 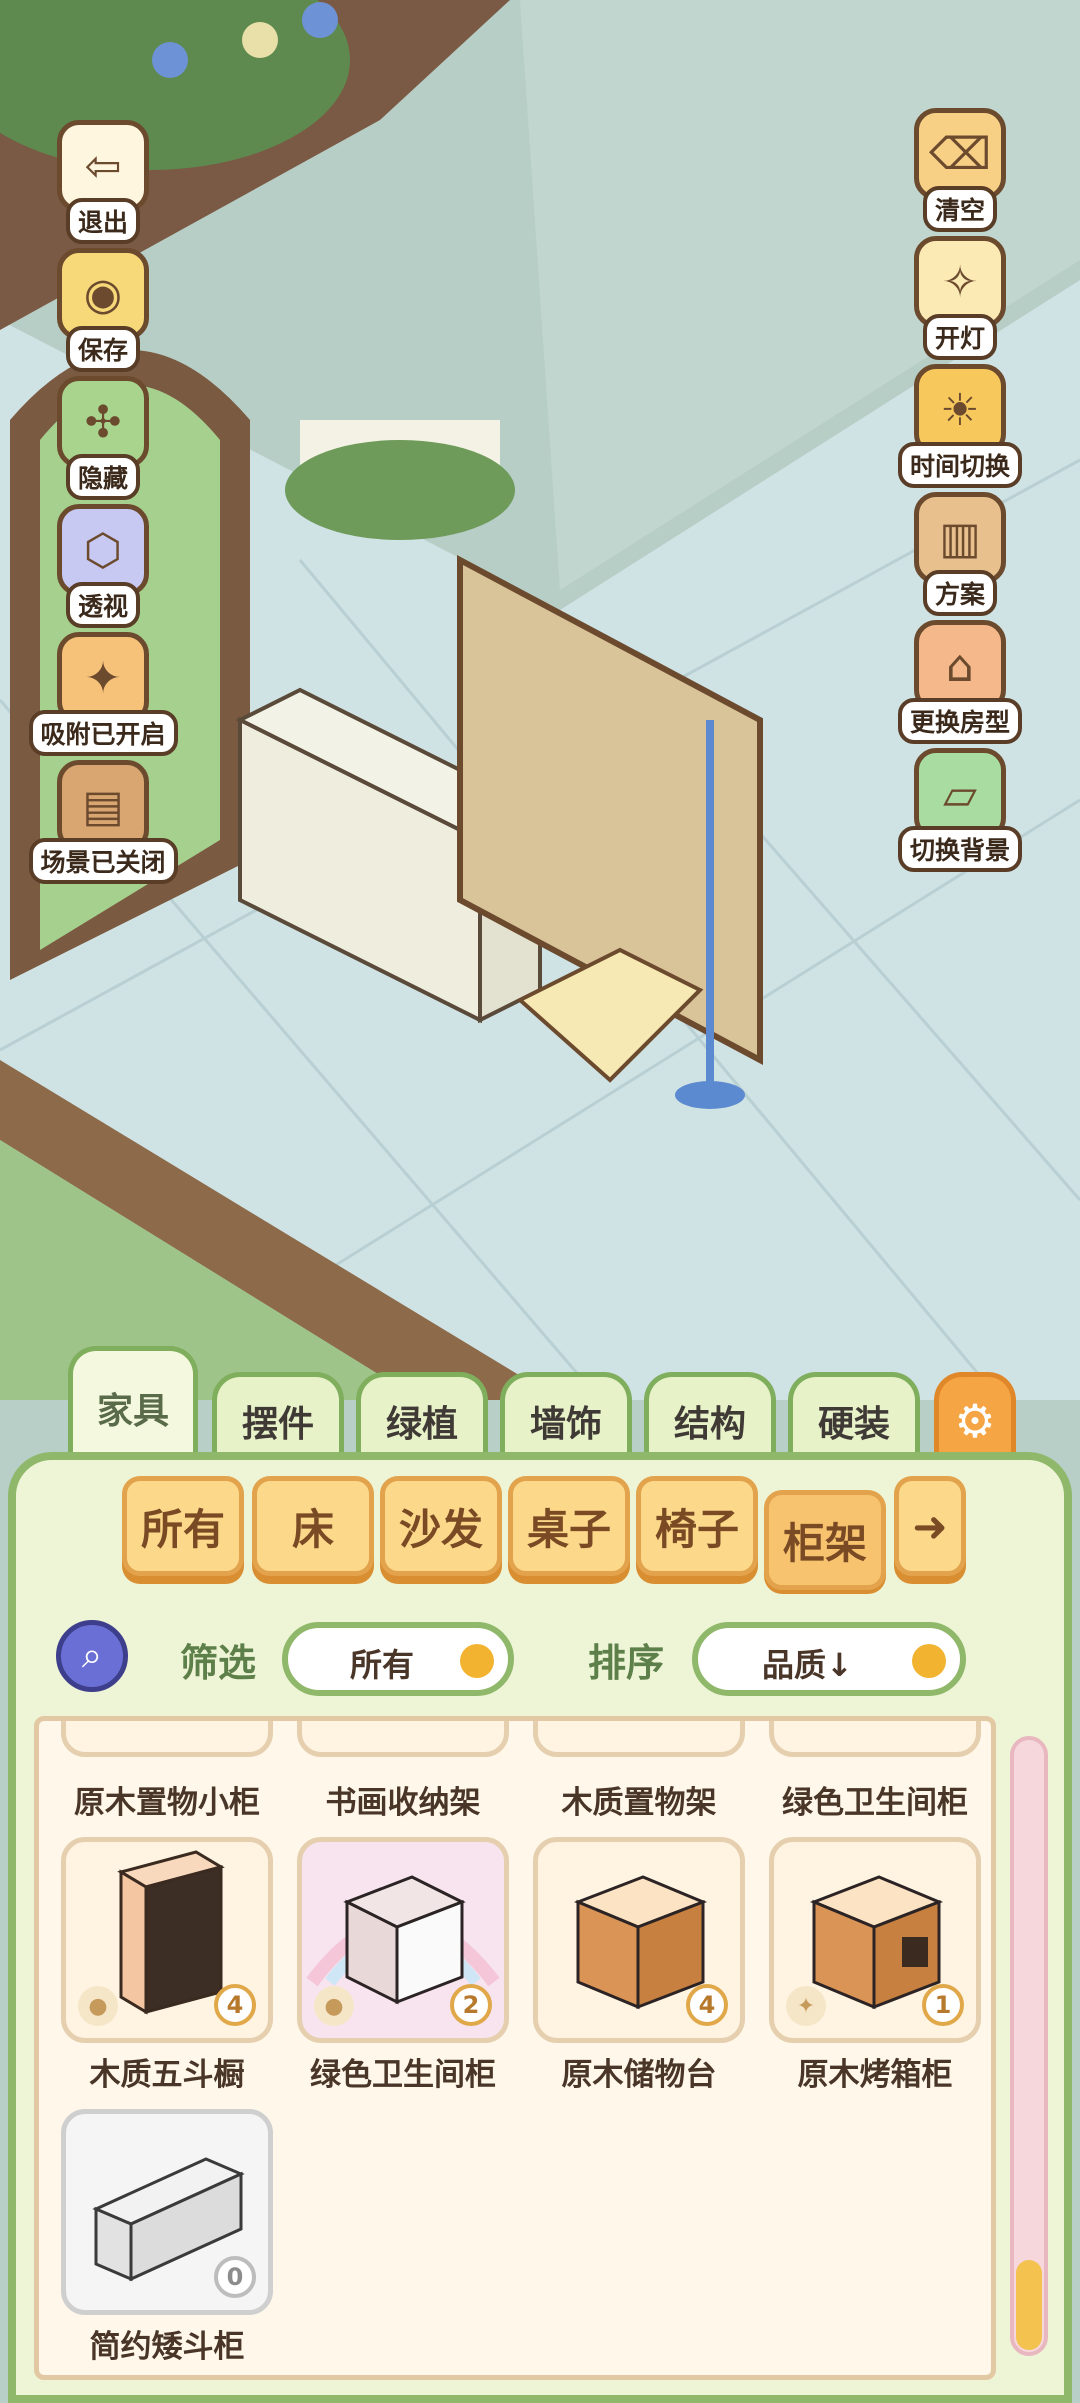 I want to click on exit-button: ⇦ 退出, so click(x=103, y=182).